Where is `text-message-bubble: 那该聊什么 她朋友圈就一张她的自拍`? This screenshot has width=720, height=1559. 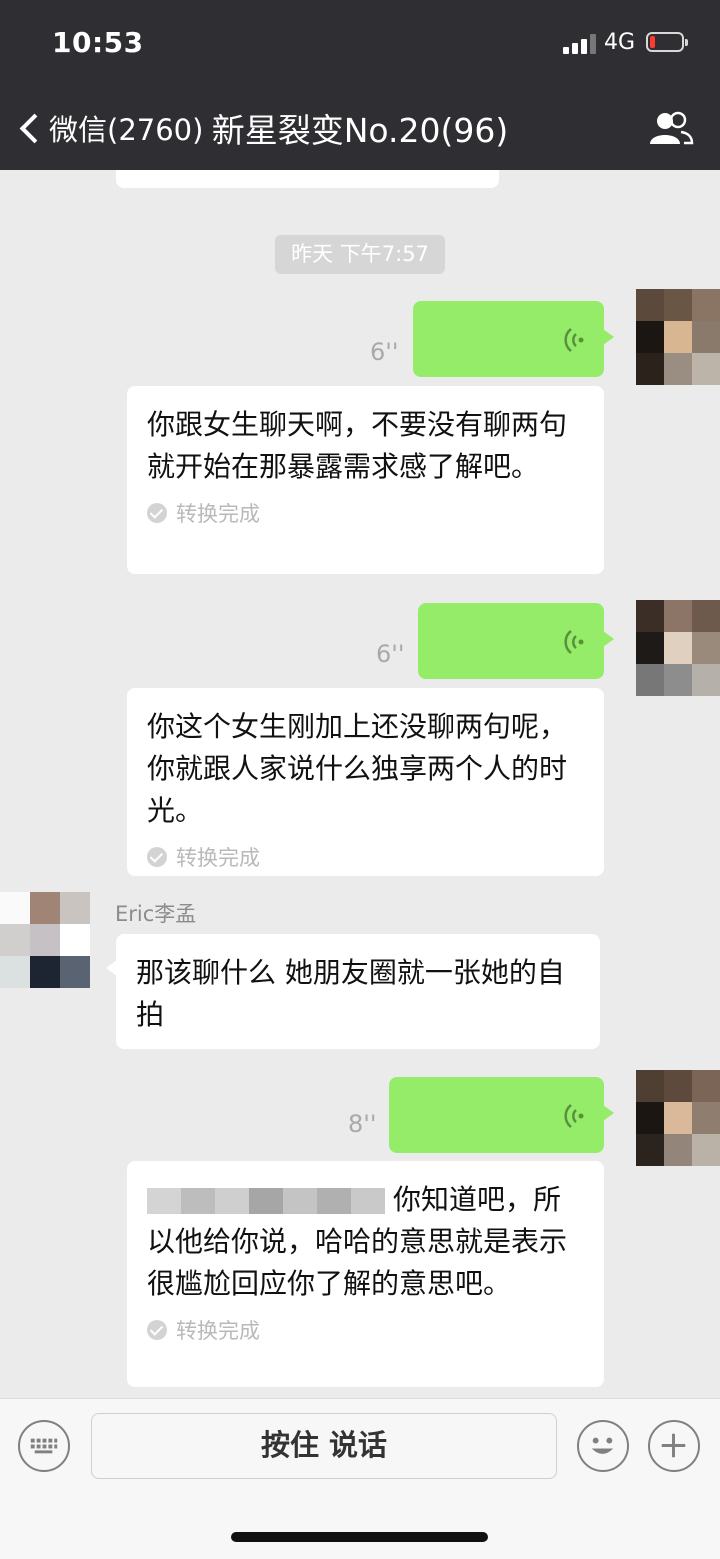
text-message-bubble: 那该聊什么 她朋友圈就一张她的自拍 is located at coordinates (353, 991).